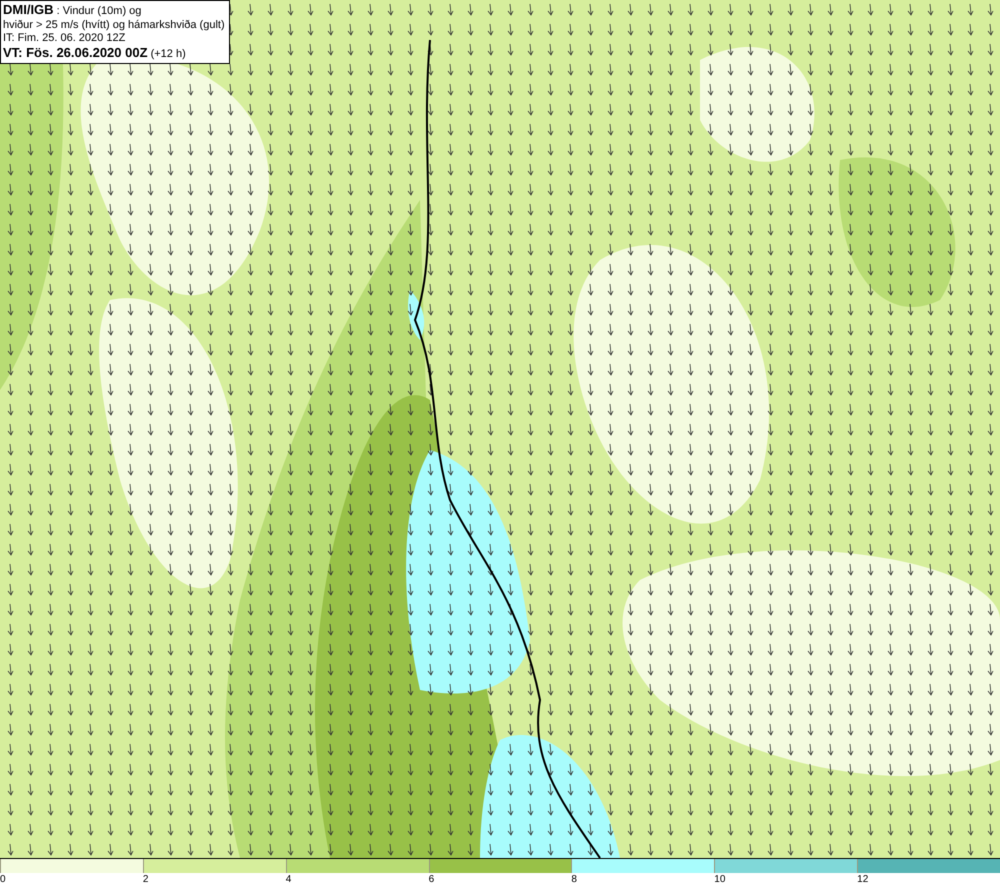 The image size is (1000, 887). Describe the element at coordinates (145, 879) in the screenshot. I see `legend-tick-label: 2` at that location.